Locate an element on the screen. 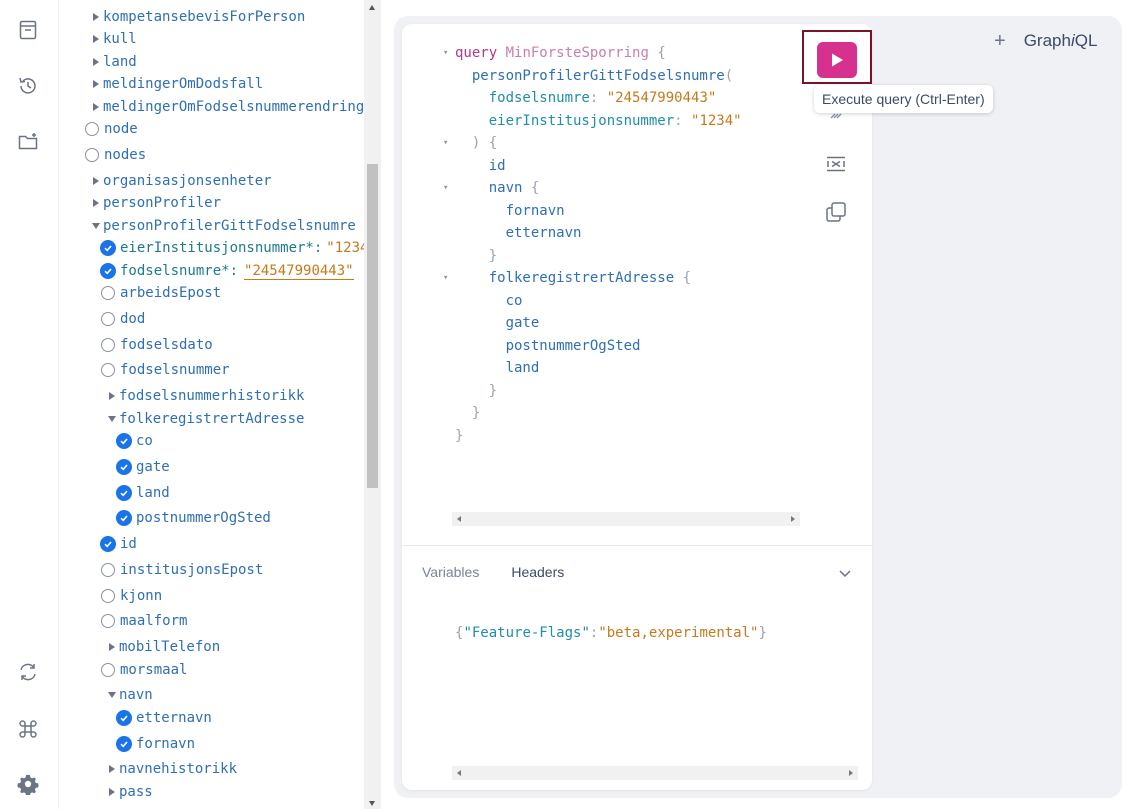 This screenshot has width=1134, height=809. add-tab-button: + is located at coordinates (1000, 41).